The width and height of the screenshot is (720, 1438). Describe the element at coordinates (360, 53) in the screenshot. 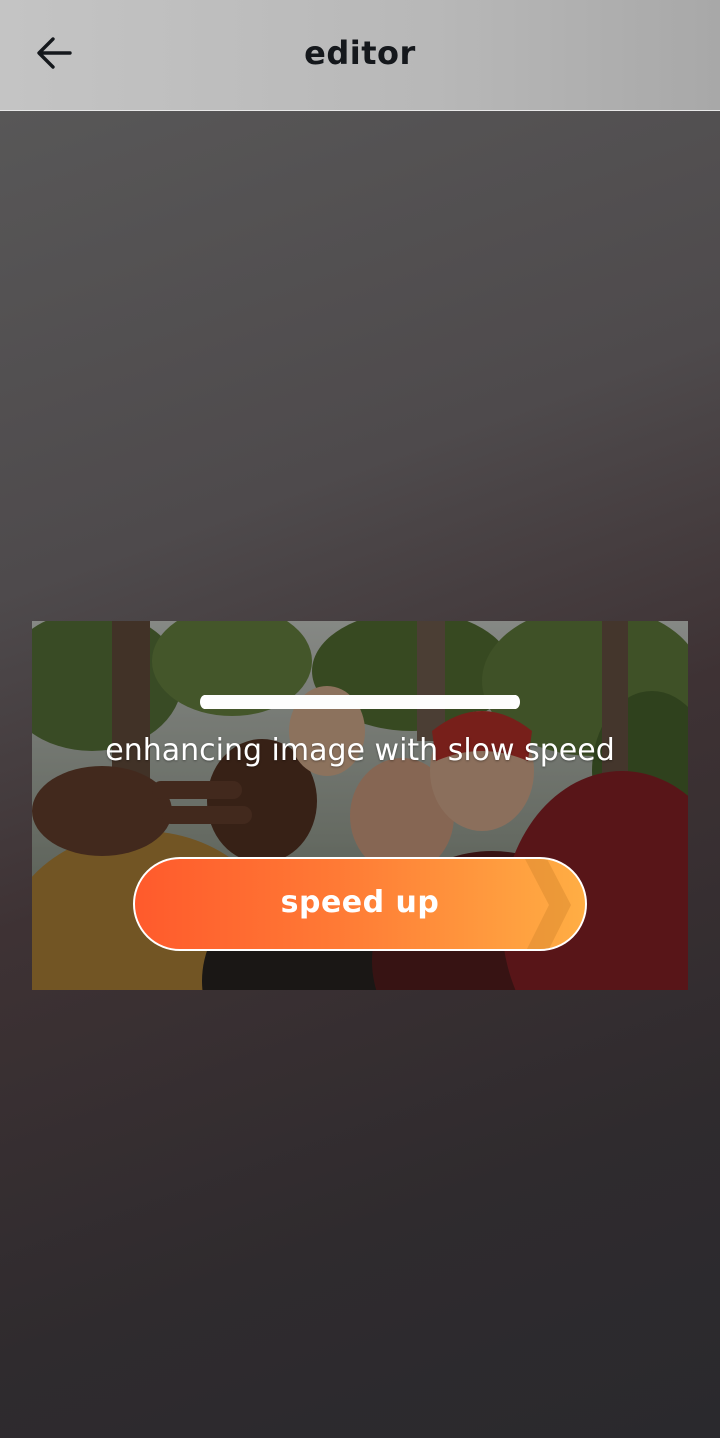

I see `page-title: editor` at that location.